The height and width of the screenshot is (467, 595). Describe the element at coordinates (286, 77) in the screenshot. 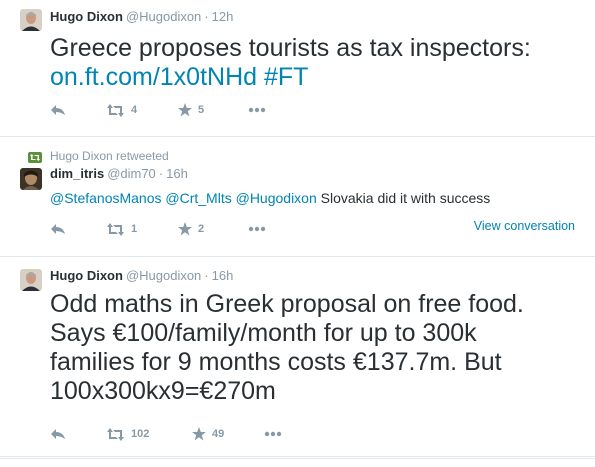

I see `hashtag-link: #FT` at that location.